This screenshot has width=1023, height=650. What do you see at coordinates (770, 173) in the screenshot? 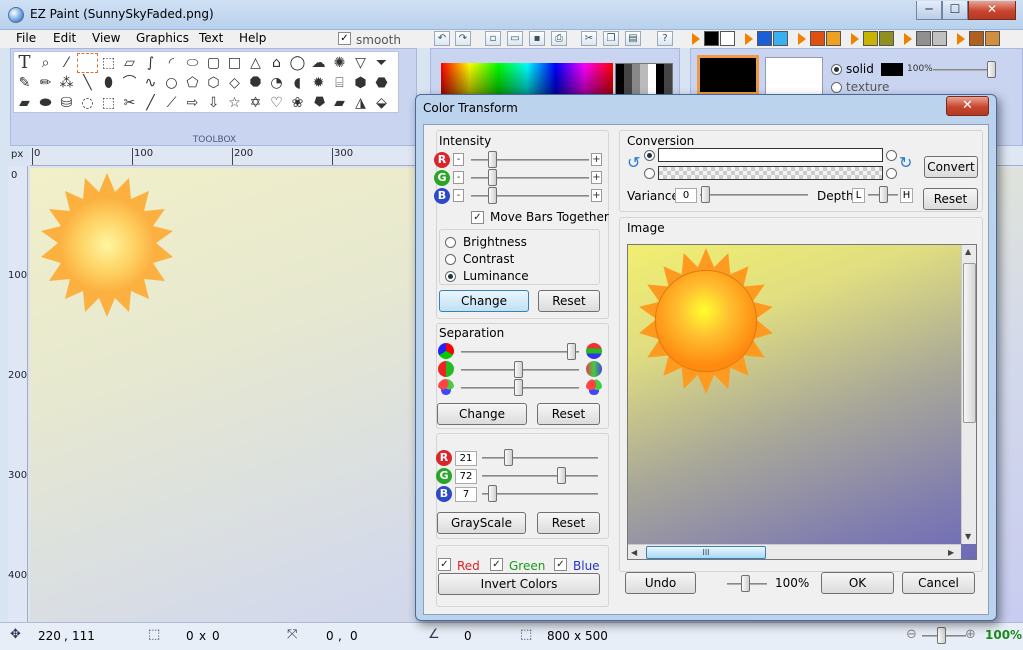
I see `conversion-transparent-swatch` at bounding box center [770, 173].